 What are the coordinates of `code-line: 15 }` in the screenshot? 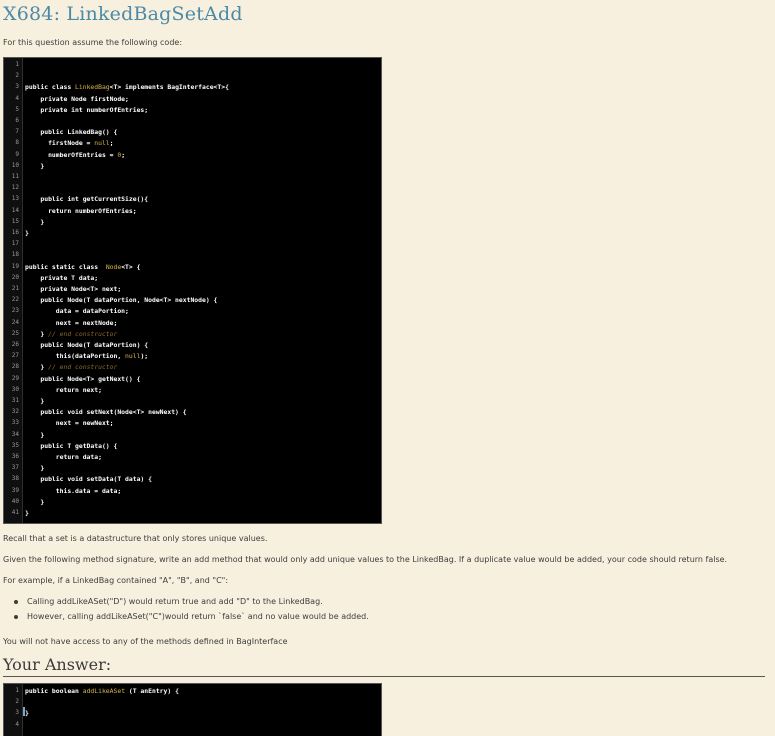 It's located at (192, 222).